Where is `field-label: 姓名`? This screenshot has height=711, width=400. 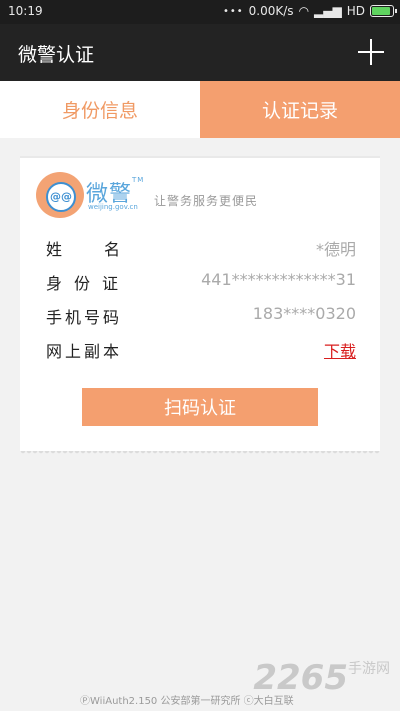
field-label: 姓名 is located at coordinates (104, 249).